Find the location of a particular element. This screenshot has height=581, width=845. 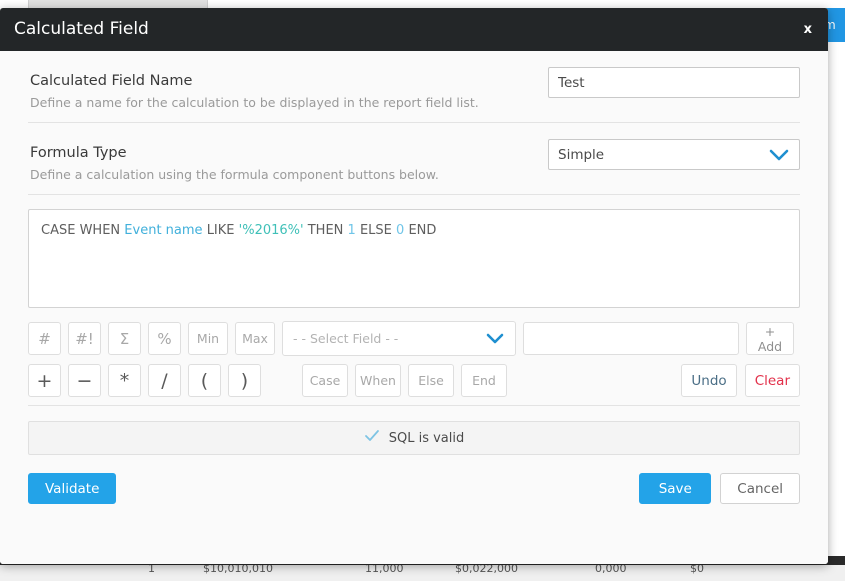

calculated-field-name-input is located at coordinates (674, 82).